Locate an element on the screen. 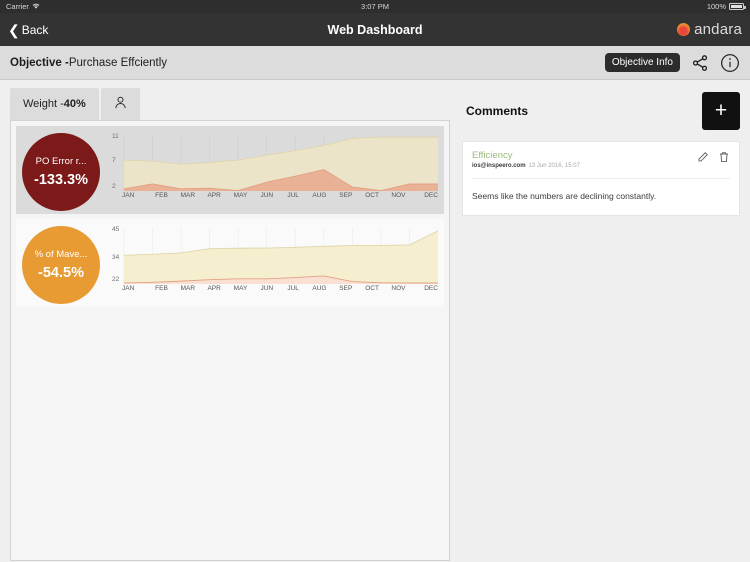 Image resolution: width=750 pixels, height=562 pixels. objective-title: Objective -Purchase Effciently is located at coordinates (88, 63).